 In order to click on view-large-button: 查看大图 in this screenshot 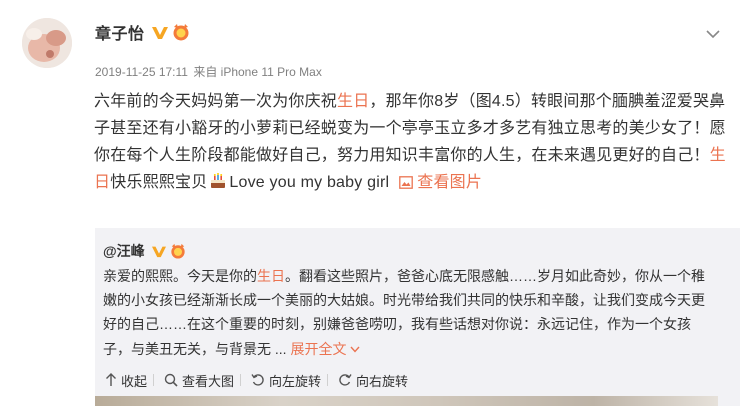, I will do `click(199, 380)`.